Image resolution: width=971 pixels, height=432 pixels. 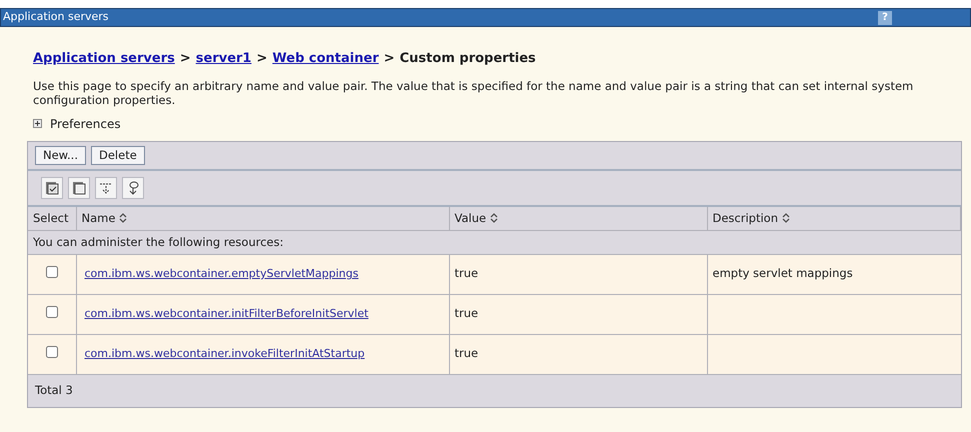 I want to click on preferences-label: Preferences, so click(x=85, y=123).